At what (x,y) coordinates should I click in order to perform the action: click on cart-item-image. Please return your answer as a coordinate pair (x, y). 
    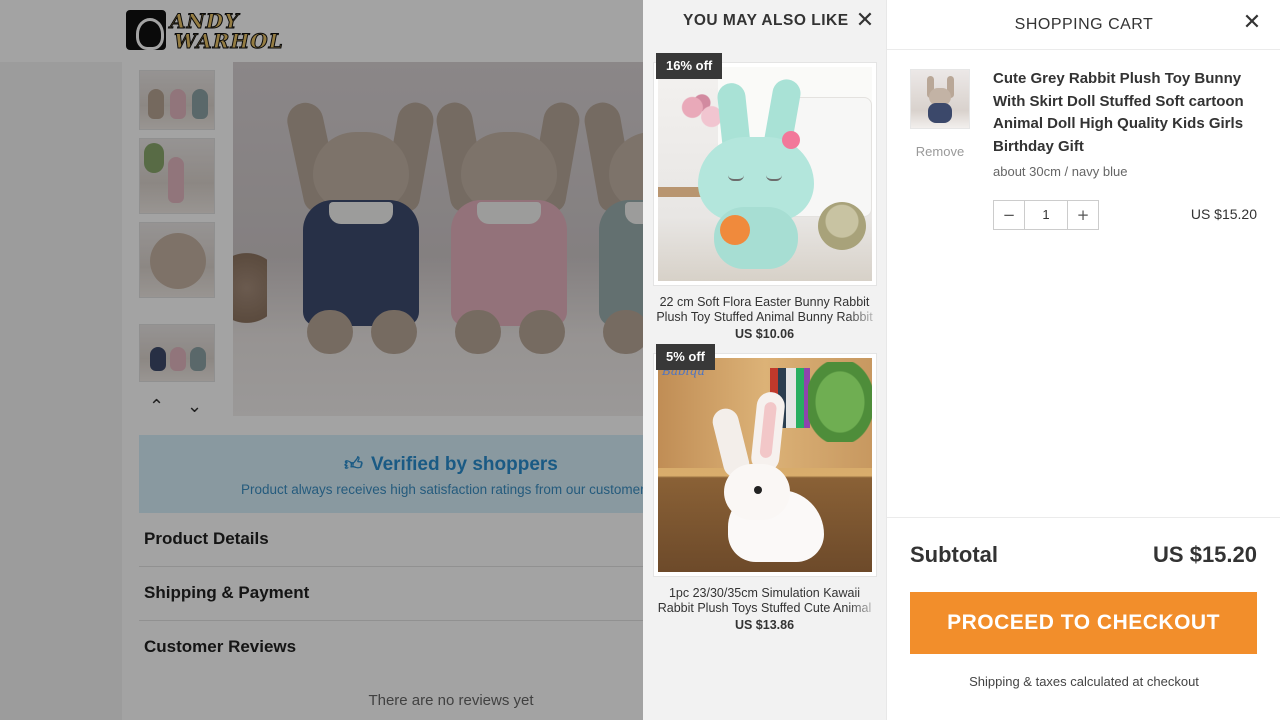
    Looking at the image, I should click on (940, 99).